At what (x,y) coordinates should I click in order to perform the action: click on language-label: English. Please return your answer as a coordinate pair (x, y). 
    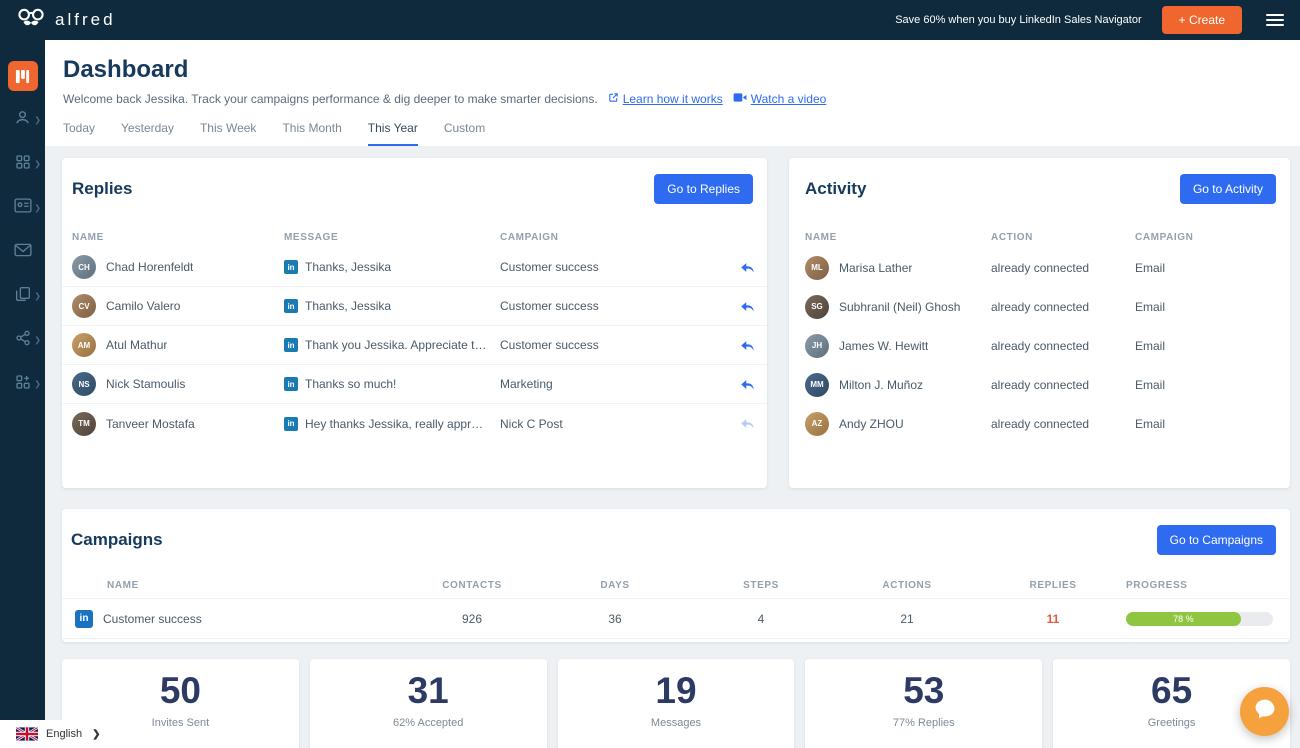
    Looking at the image, I should click on (64, 734).